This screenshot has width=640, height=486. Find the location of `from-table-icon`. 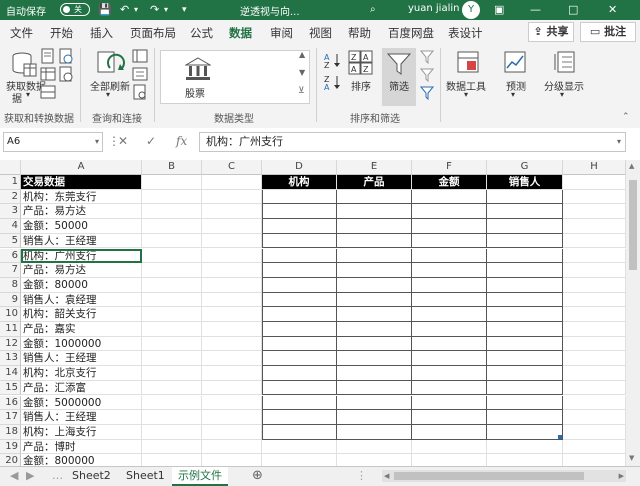

from-table-icon is located at coordinates (48, 74).